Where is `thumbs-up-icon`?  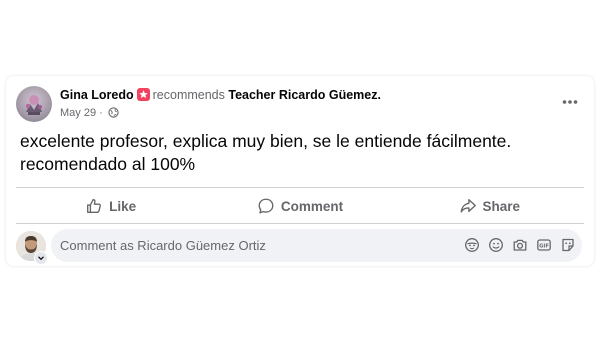
thumbs-up-icon is located at coordinates (94, 206).